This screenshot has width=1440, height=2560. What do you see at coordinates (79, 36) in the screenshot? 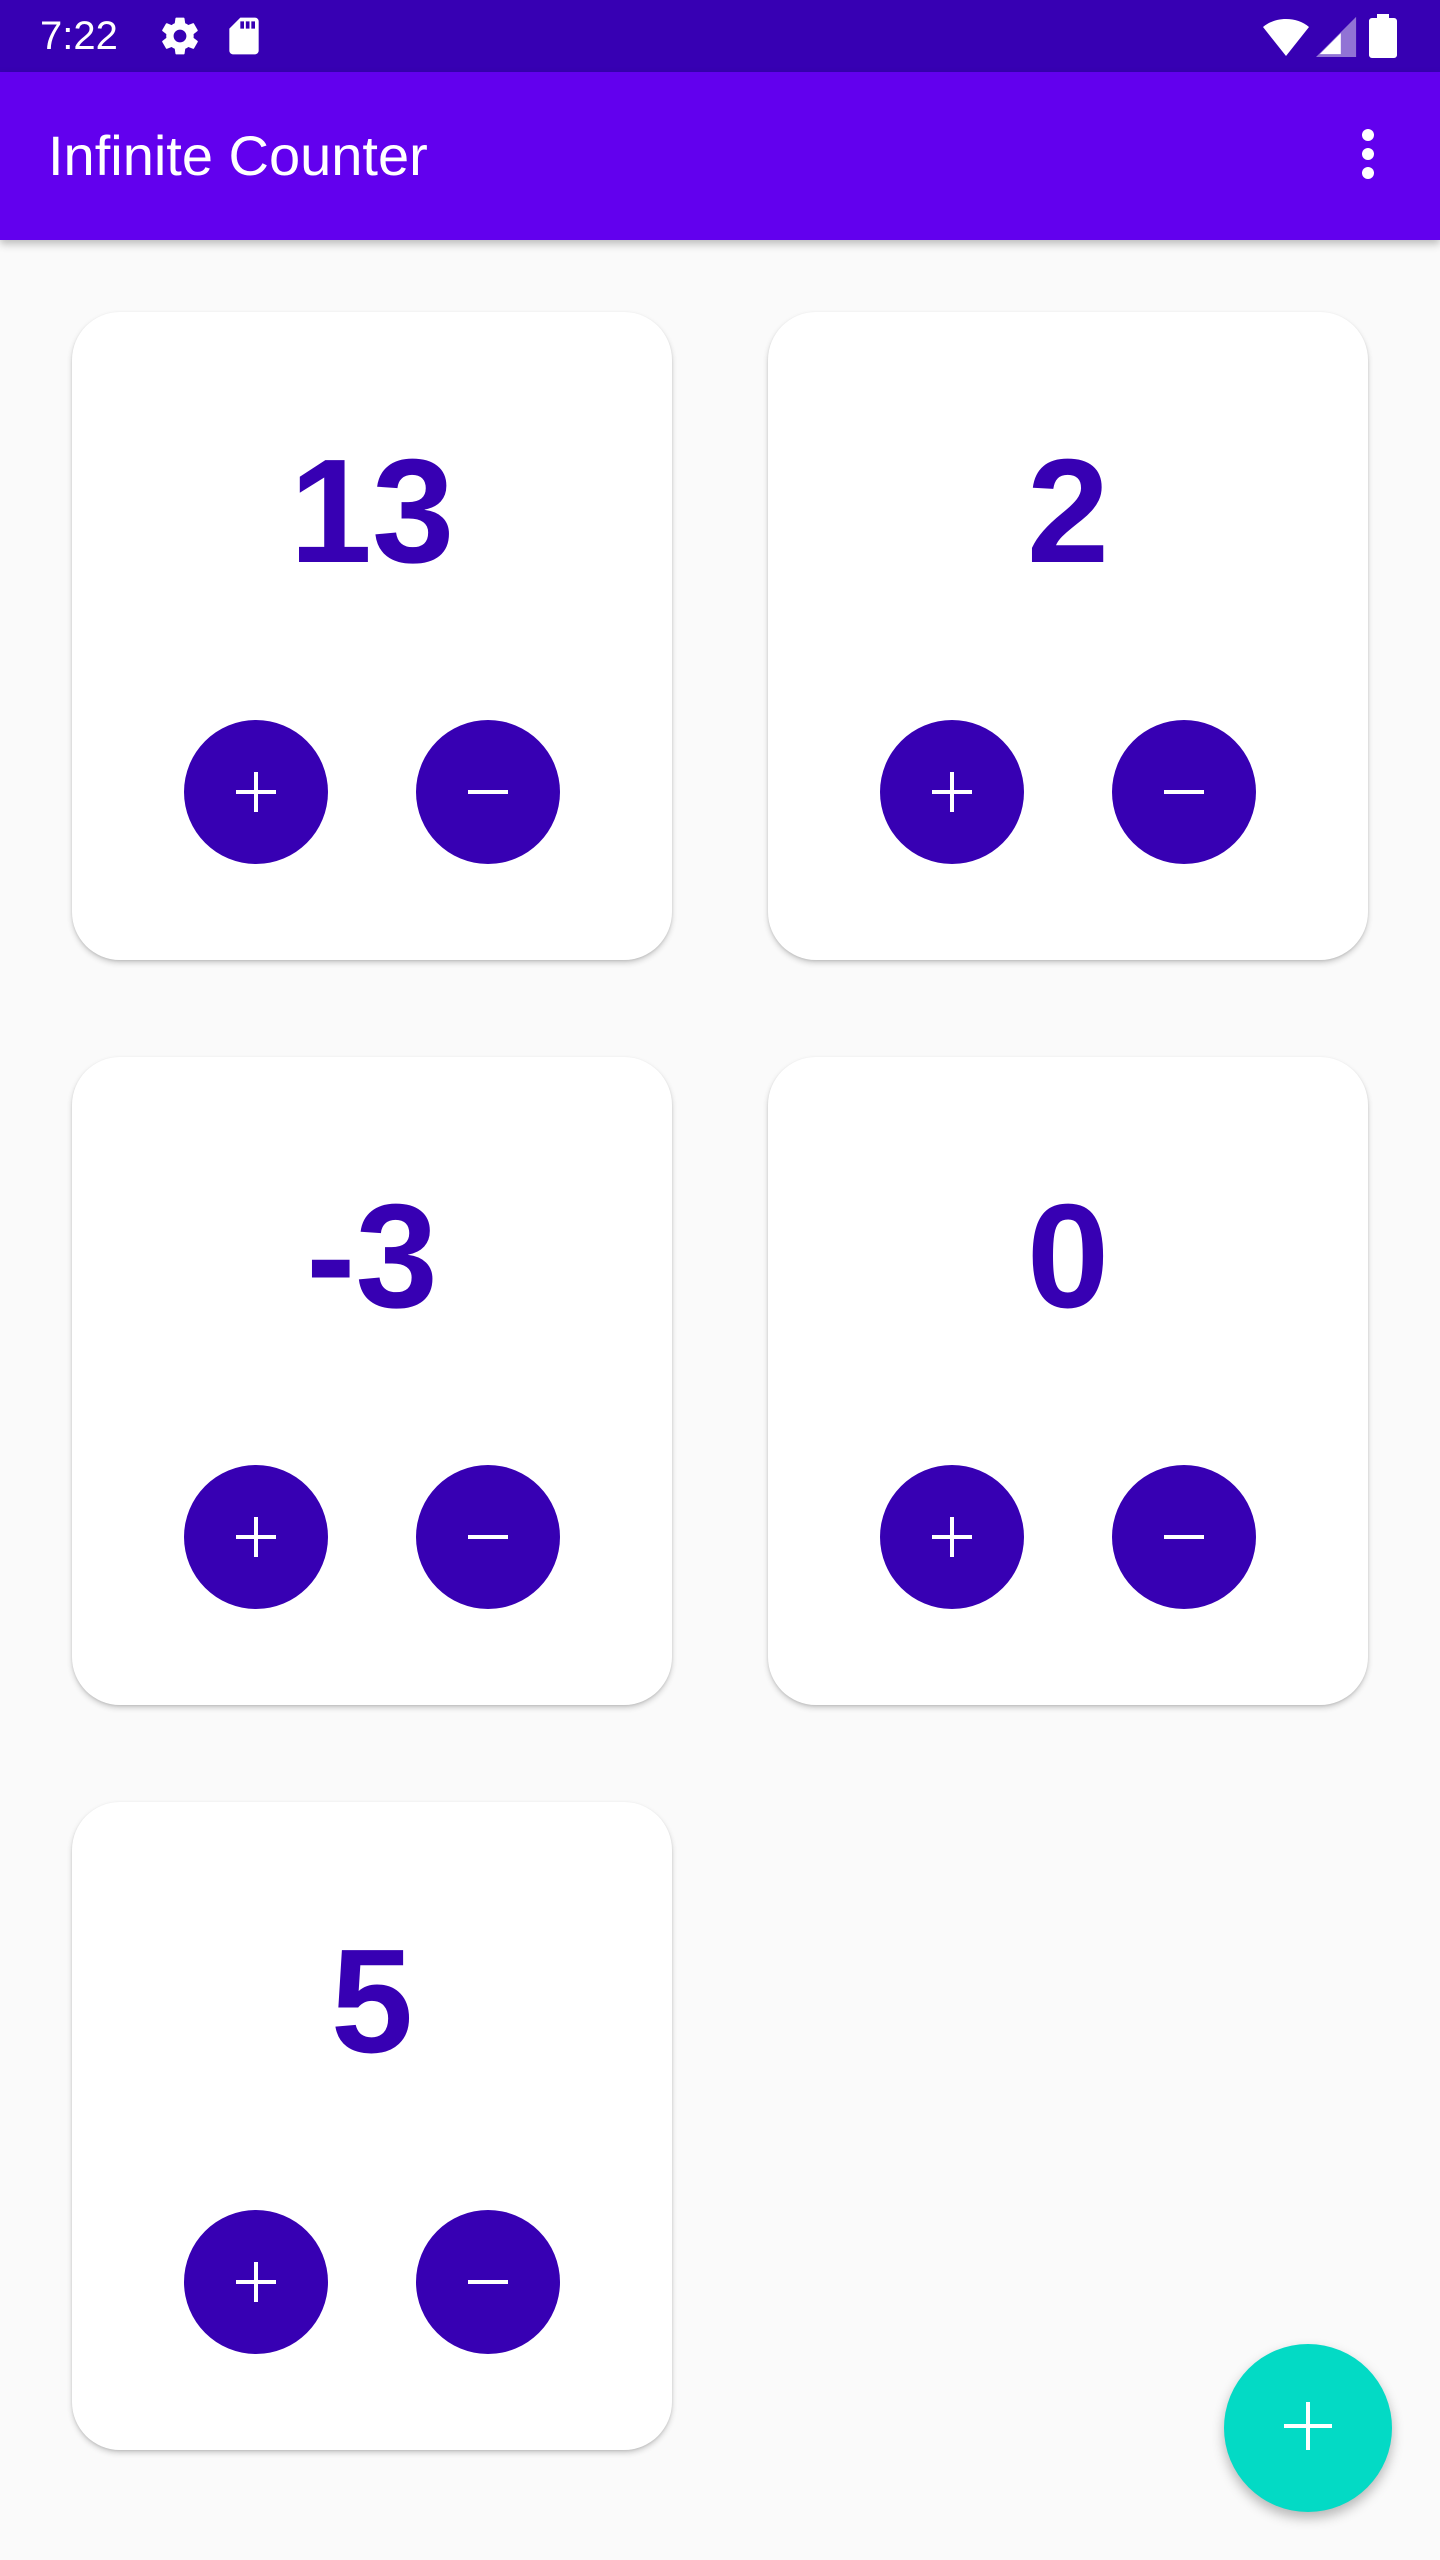
I see `status-time: 7:22` at bounding box center [79, 36].